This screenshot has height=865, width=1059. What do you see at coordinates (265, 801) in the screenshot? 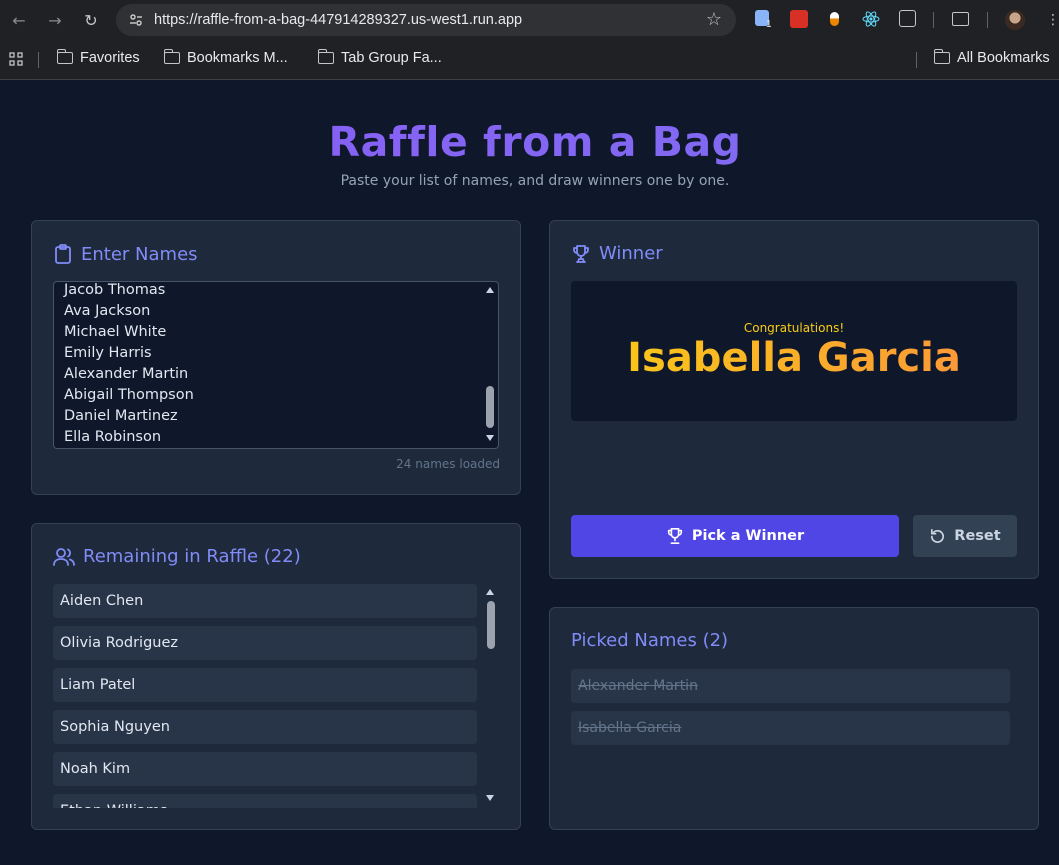
I see `list-item: Ethan Williams` at bounding box center [265, 801].